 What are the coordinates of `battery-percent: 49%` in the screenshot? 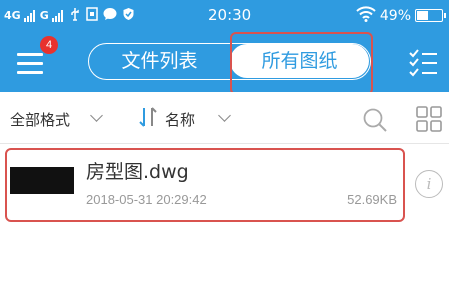 It's located at (395, 15).